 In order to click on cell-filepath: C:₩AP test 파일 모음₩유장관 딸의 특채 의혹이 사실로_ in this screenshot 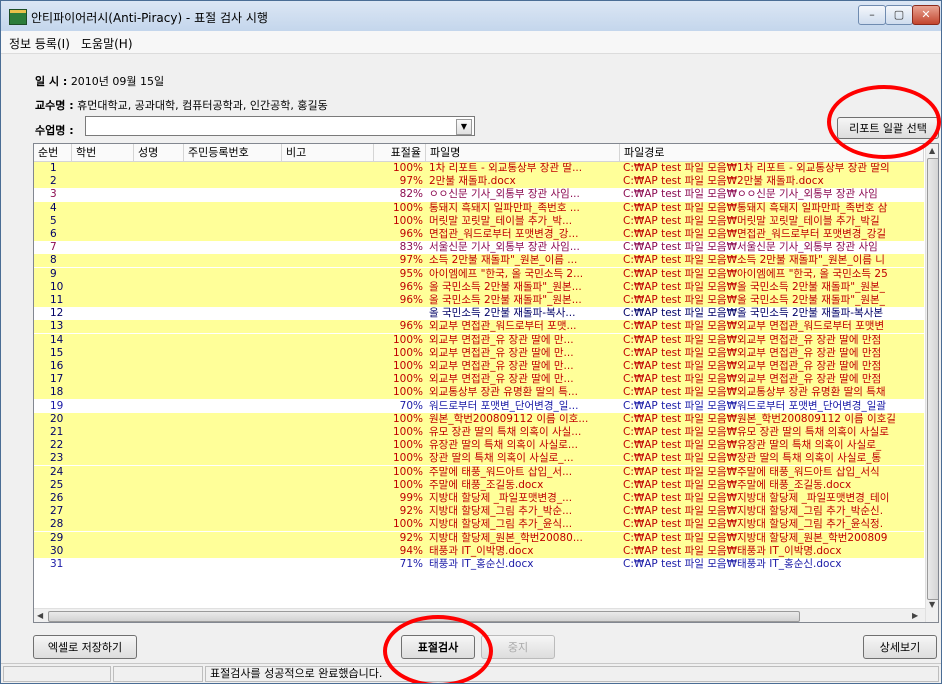, I will do `click(752, 445)`.